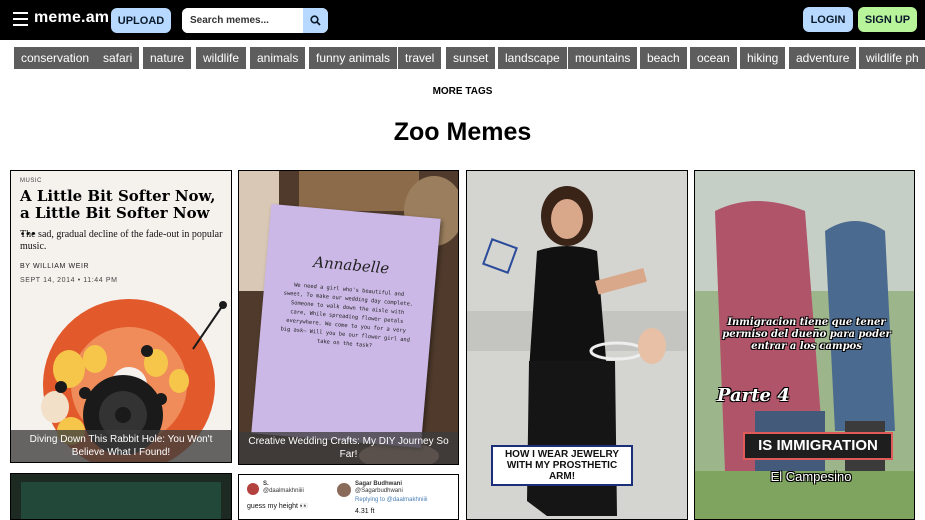  I want to click on search-input, so click(242, 20).